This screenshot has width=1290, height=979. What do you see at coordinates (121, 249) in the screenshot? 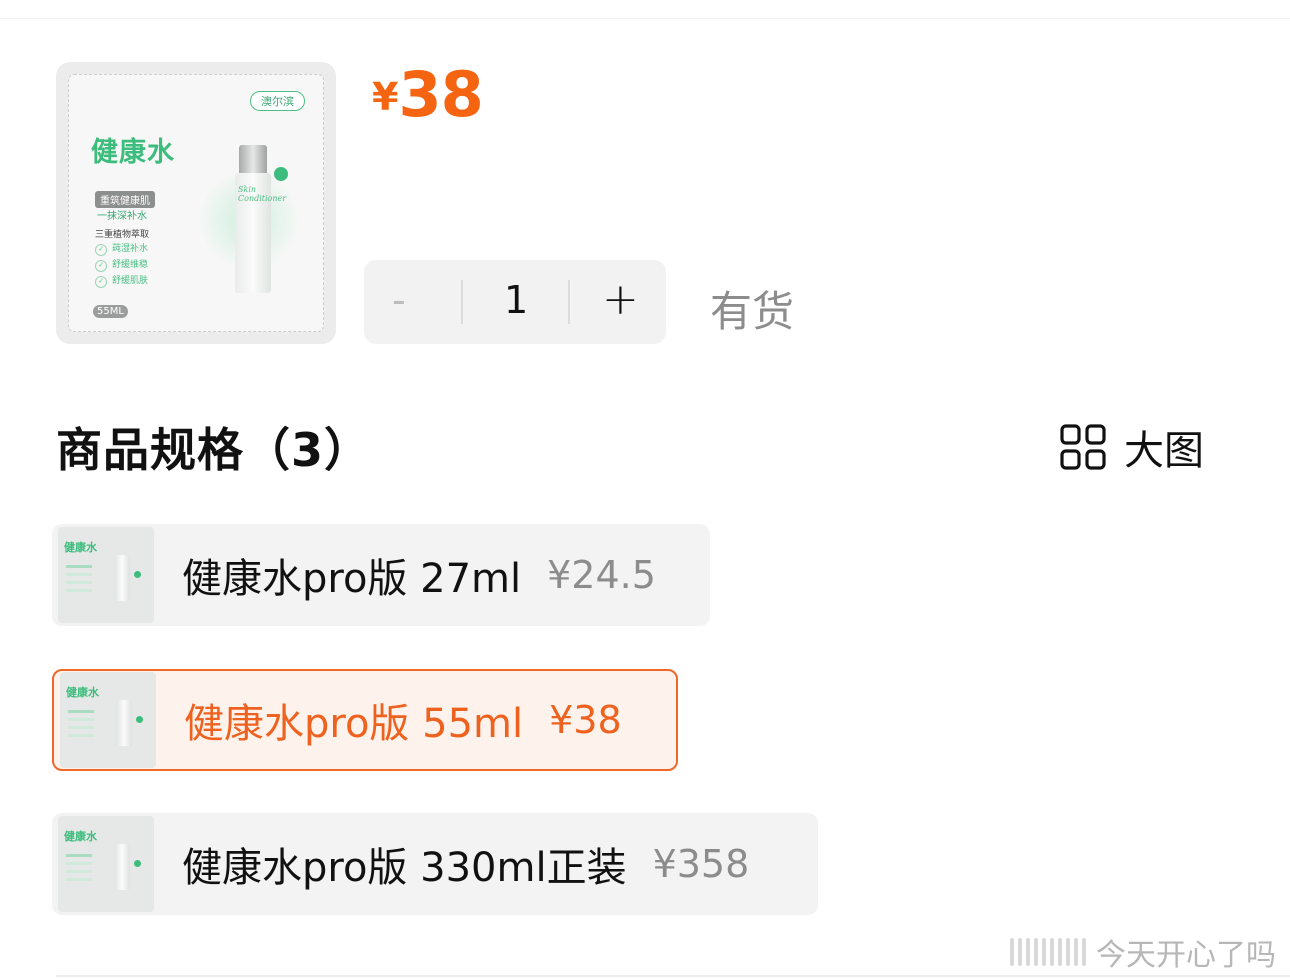
I see `bullet-item: 莼湿补水` at bounding box center [121, 249].